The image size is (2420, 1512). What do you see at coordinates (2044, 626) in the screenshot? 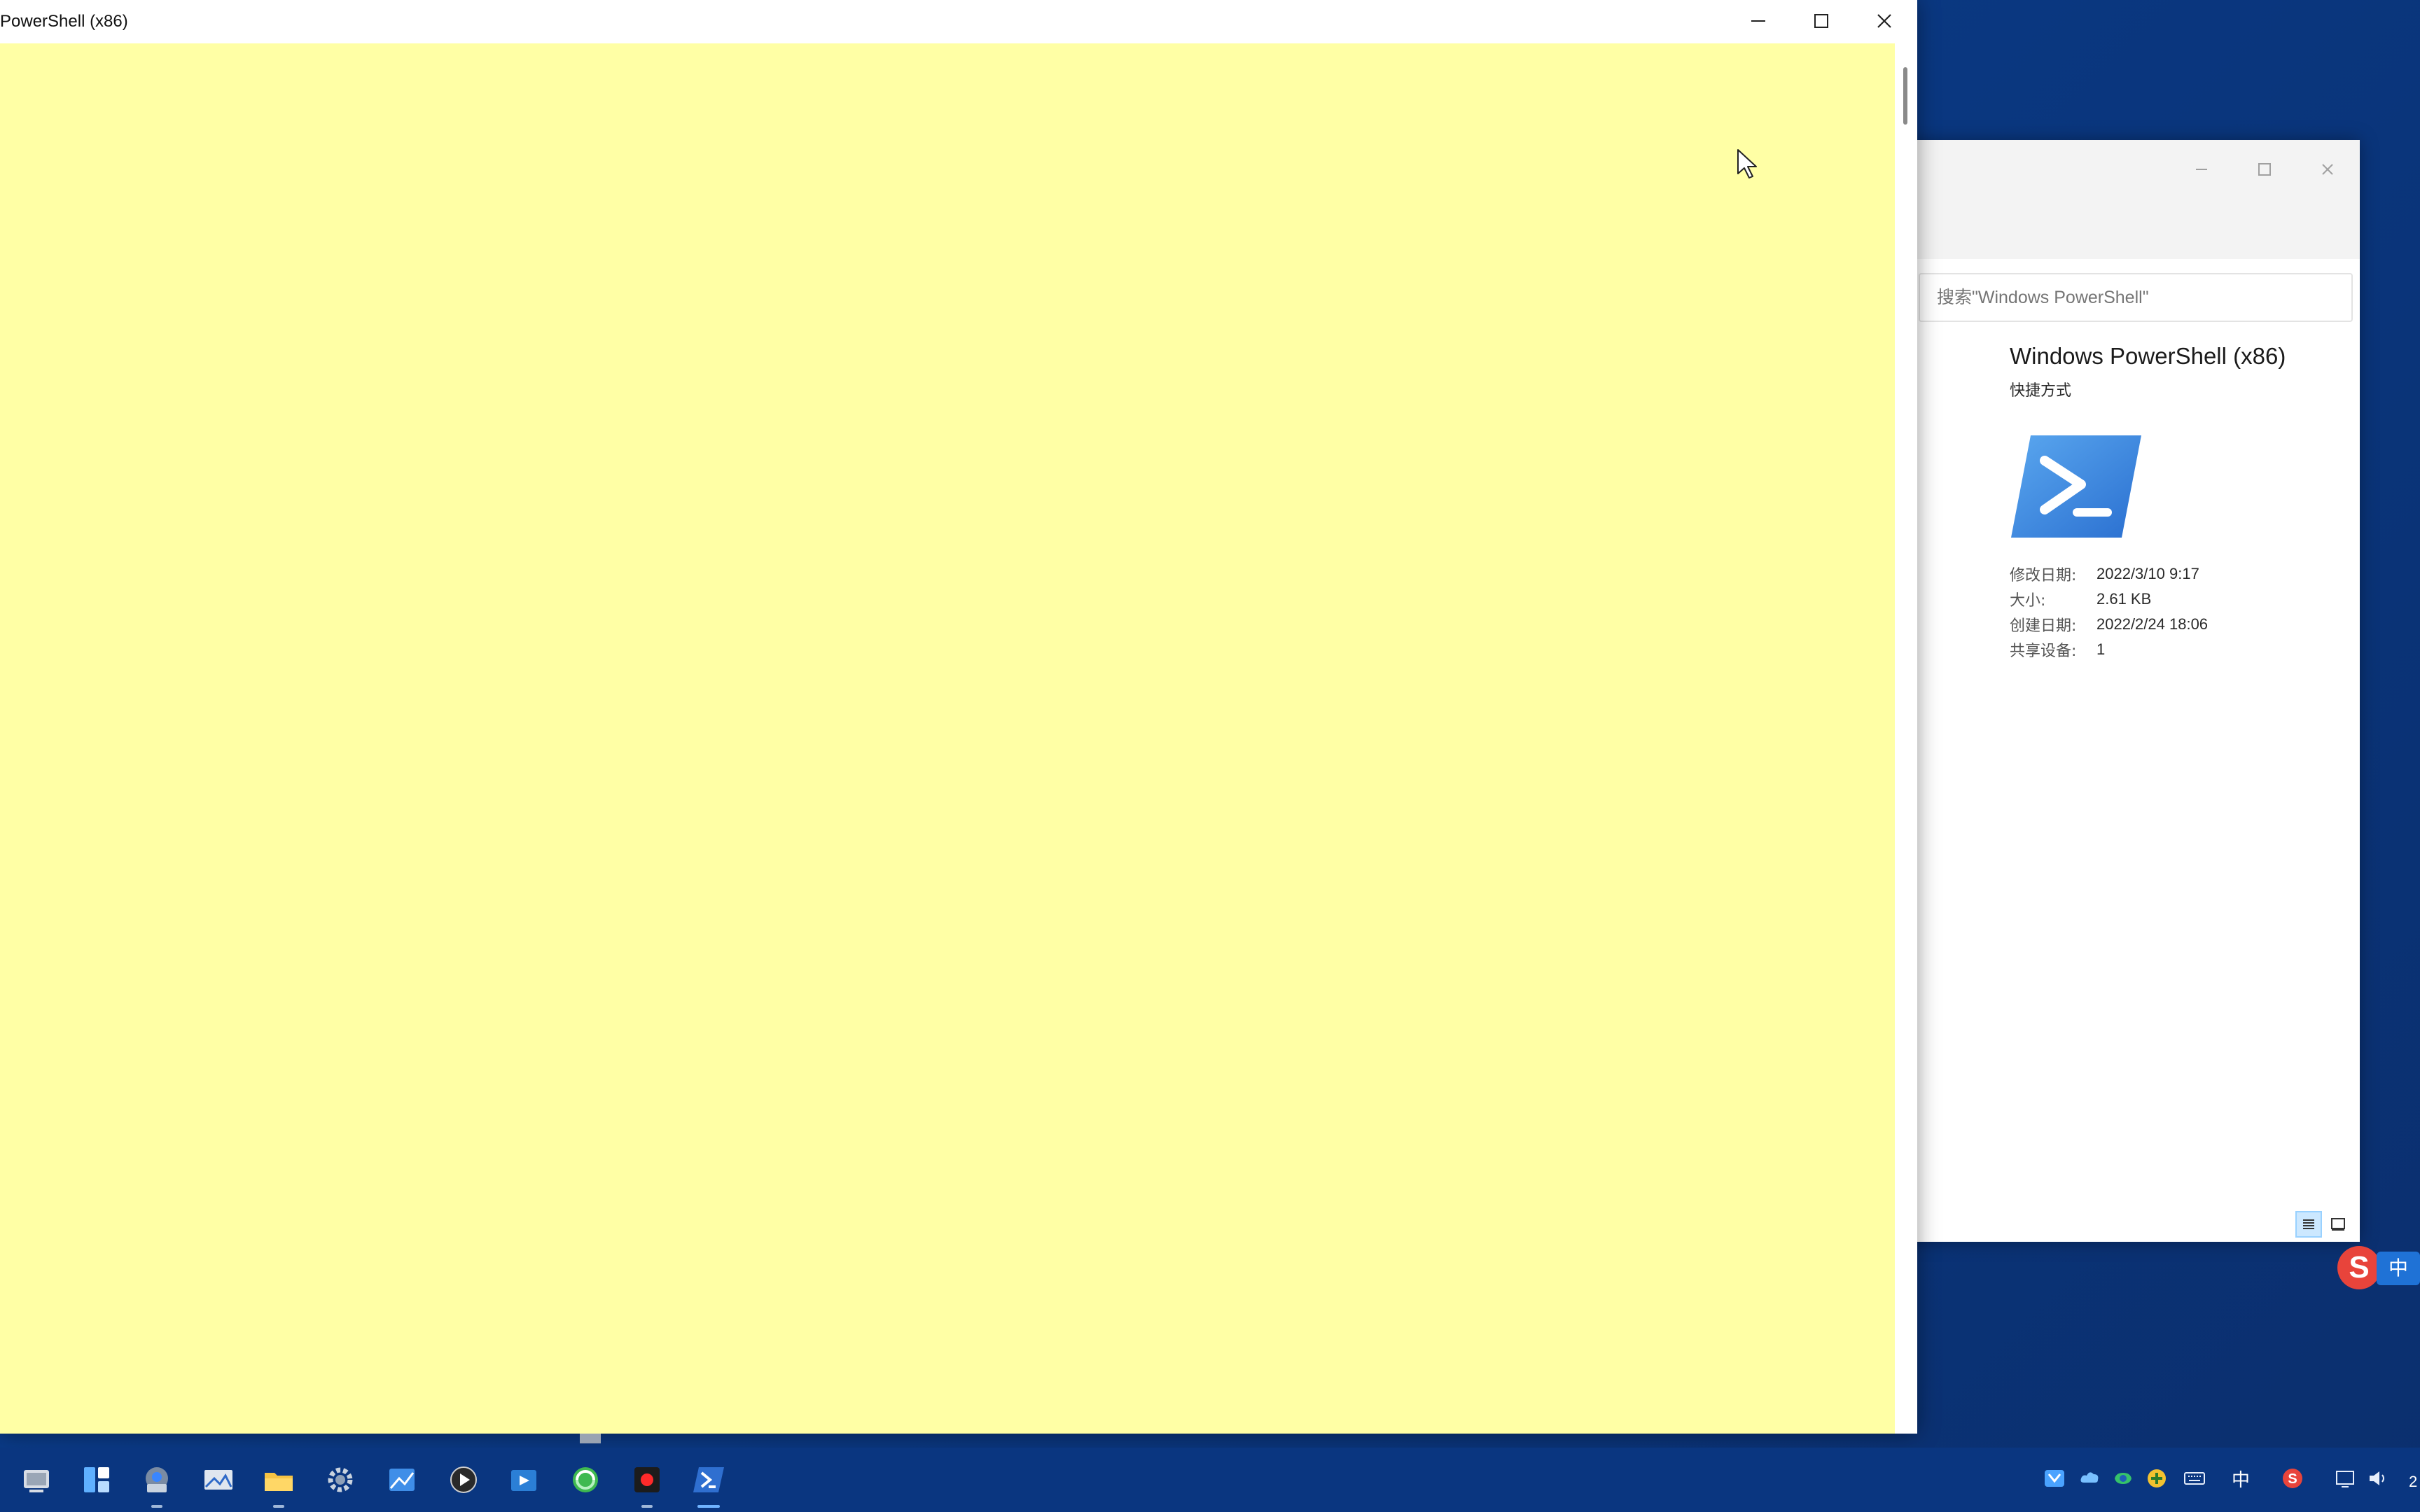
I see `property-label: 创建日期:` at bounding box center [2044, 626].